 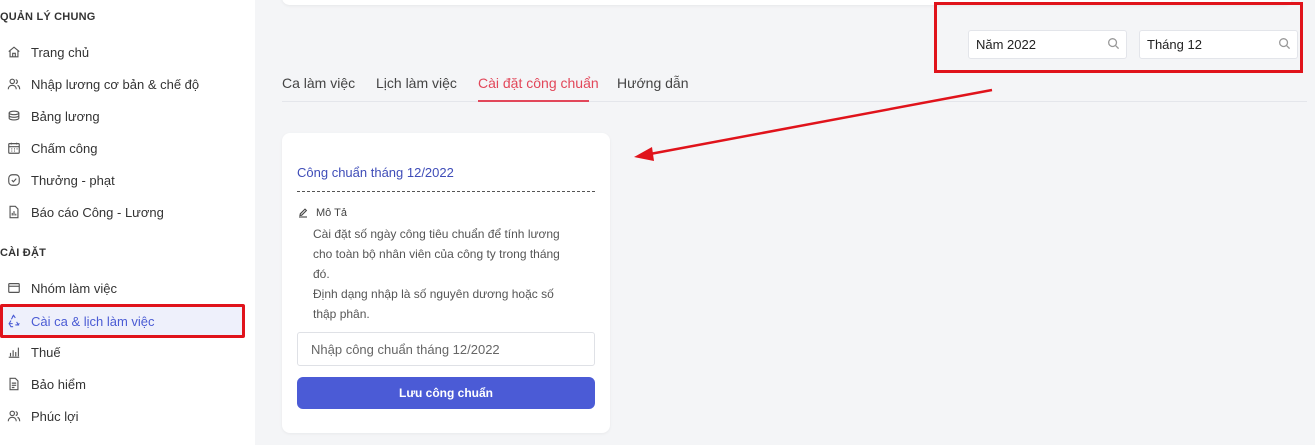 What do you see at coordinates (122, 148) in the screenshot?
I see `sidebar-item-timekeeping: Chấm công` at bounding box center [122, 148].